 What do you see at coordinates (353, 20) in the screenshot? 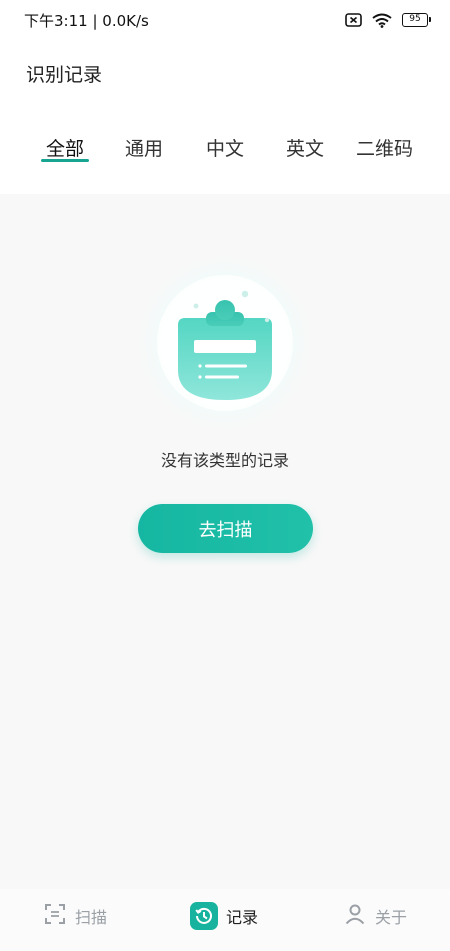
I see `sim-missing-icon` at bounding box center [353, 20].